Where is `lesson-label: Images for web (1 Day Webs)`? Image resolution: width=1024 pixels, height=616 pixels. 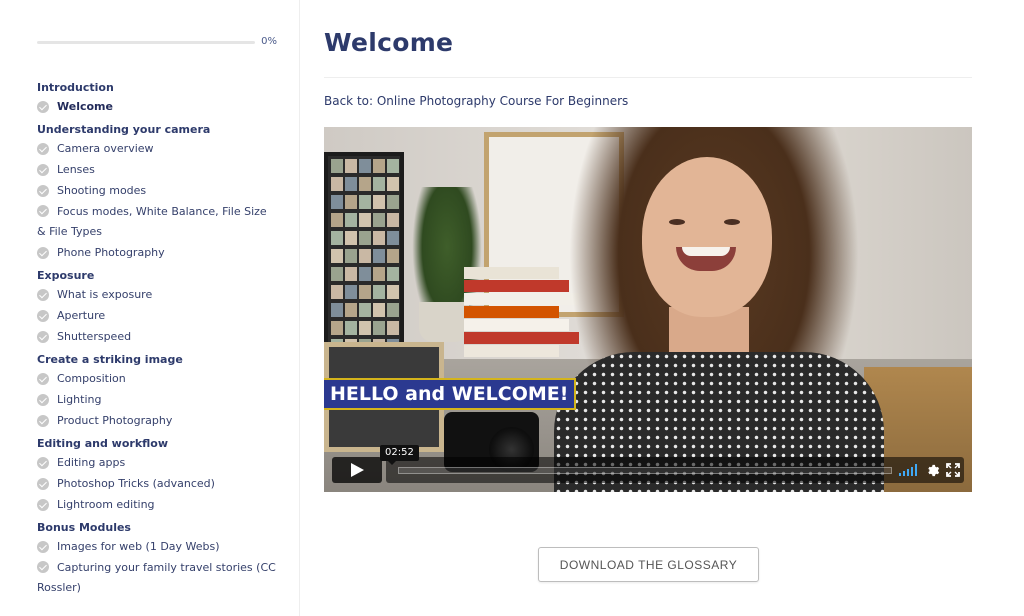 lesson-label: Images for web (1 Day Webs) is located at coordinates (138, 546).